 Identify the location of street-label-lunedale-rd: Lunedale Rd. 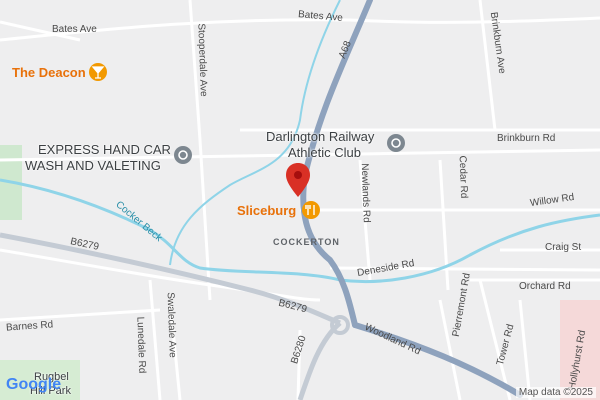
(141, 345).